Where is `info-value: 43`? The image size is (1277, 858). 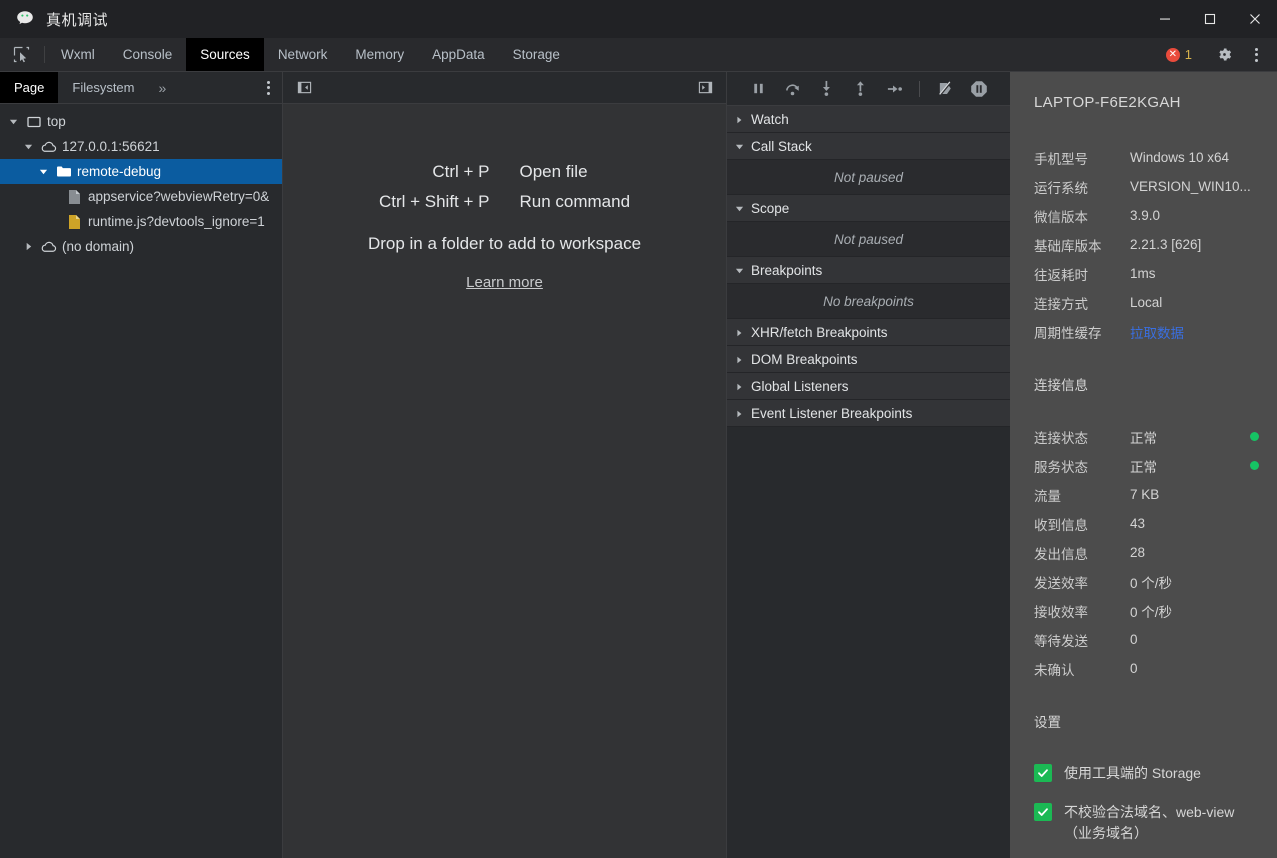
info-value: 43 is located at coordinates (1138, 523).